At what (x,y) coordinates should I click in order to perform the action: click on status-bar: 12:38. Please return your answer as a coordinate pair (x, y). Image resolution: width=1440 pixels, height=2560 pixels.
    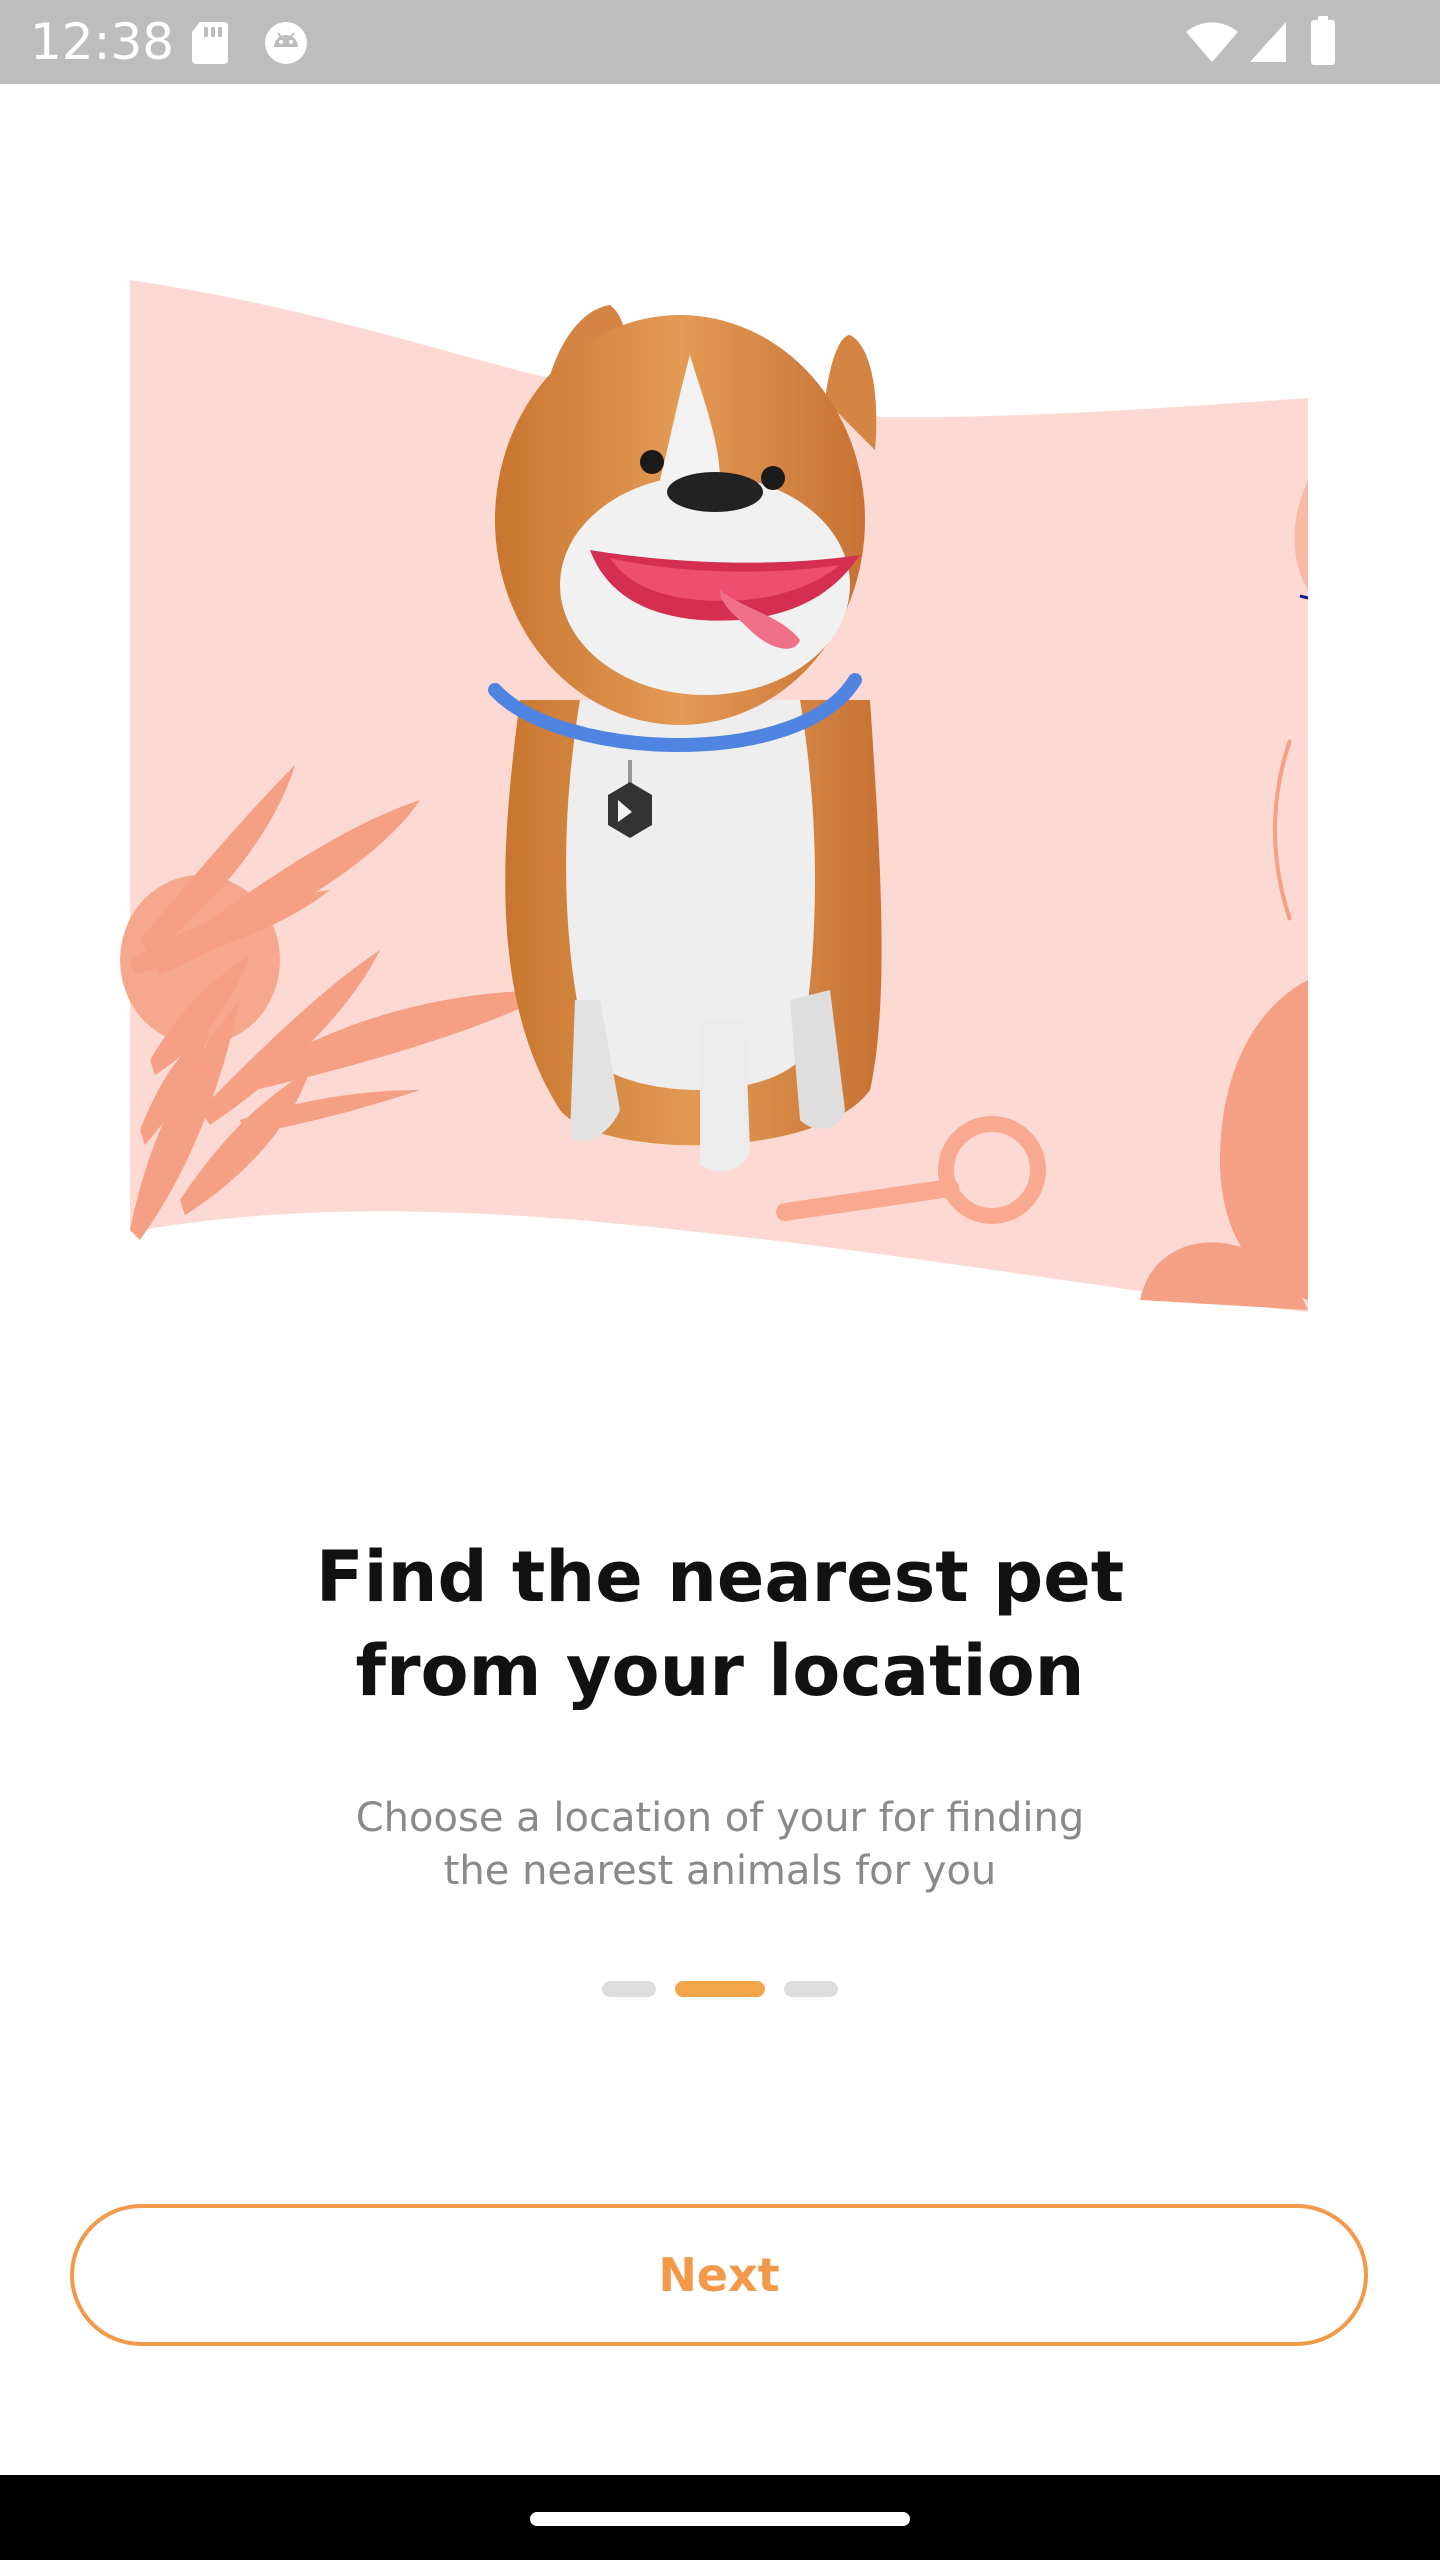
    Looking at the image, I should click on (720, 42).